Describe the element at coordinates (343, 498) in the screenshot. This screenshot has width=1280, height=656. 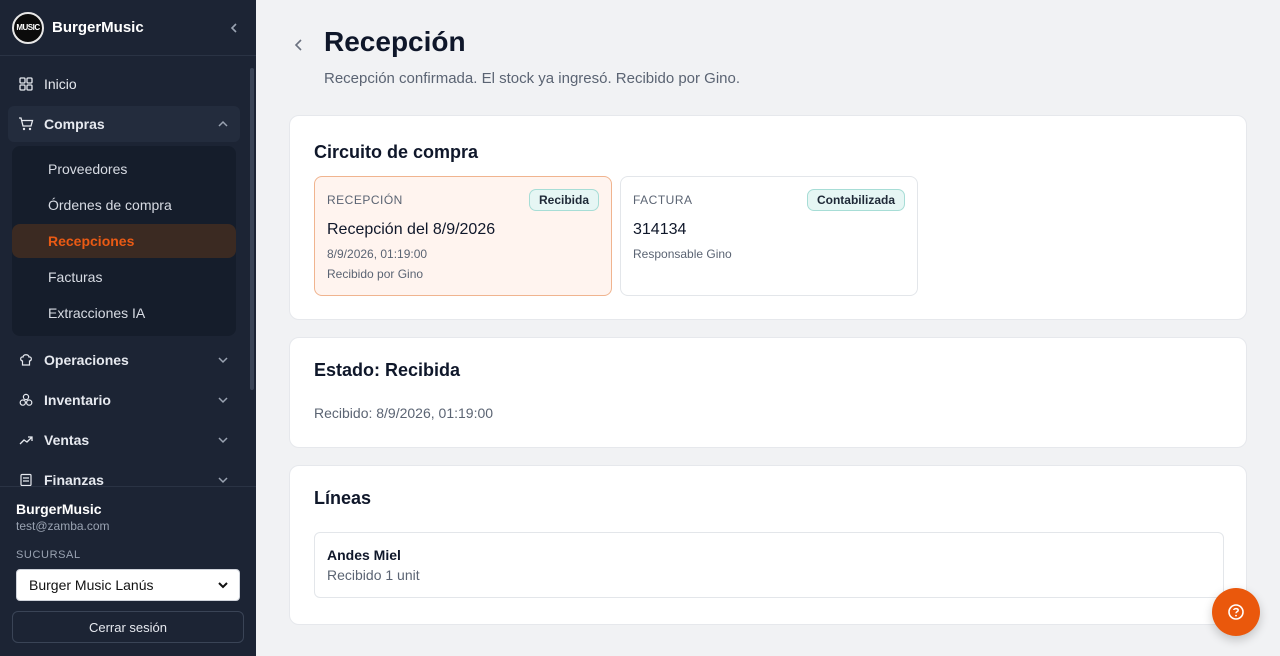
I see `card-title: Líneas` at that location.